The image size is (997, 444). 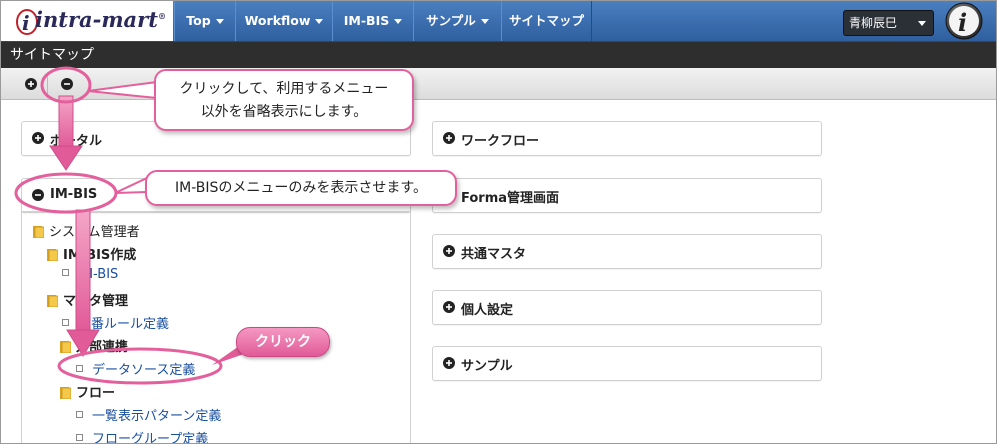 I want to click on tree-node-imbis-create: IM-BIS作成, so click(x=91, y=253).